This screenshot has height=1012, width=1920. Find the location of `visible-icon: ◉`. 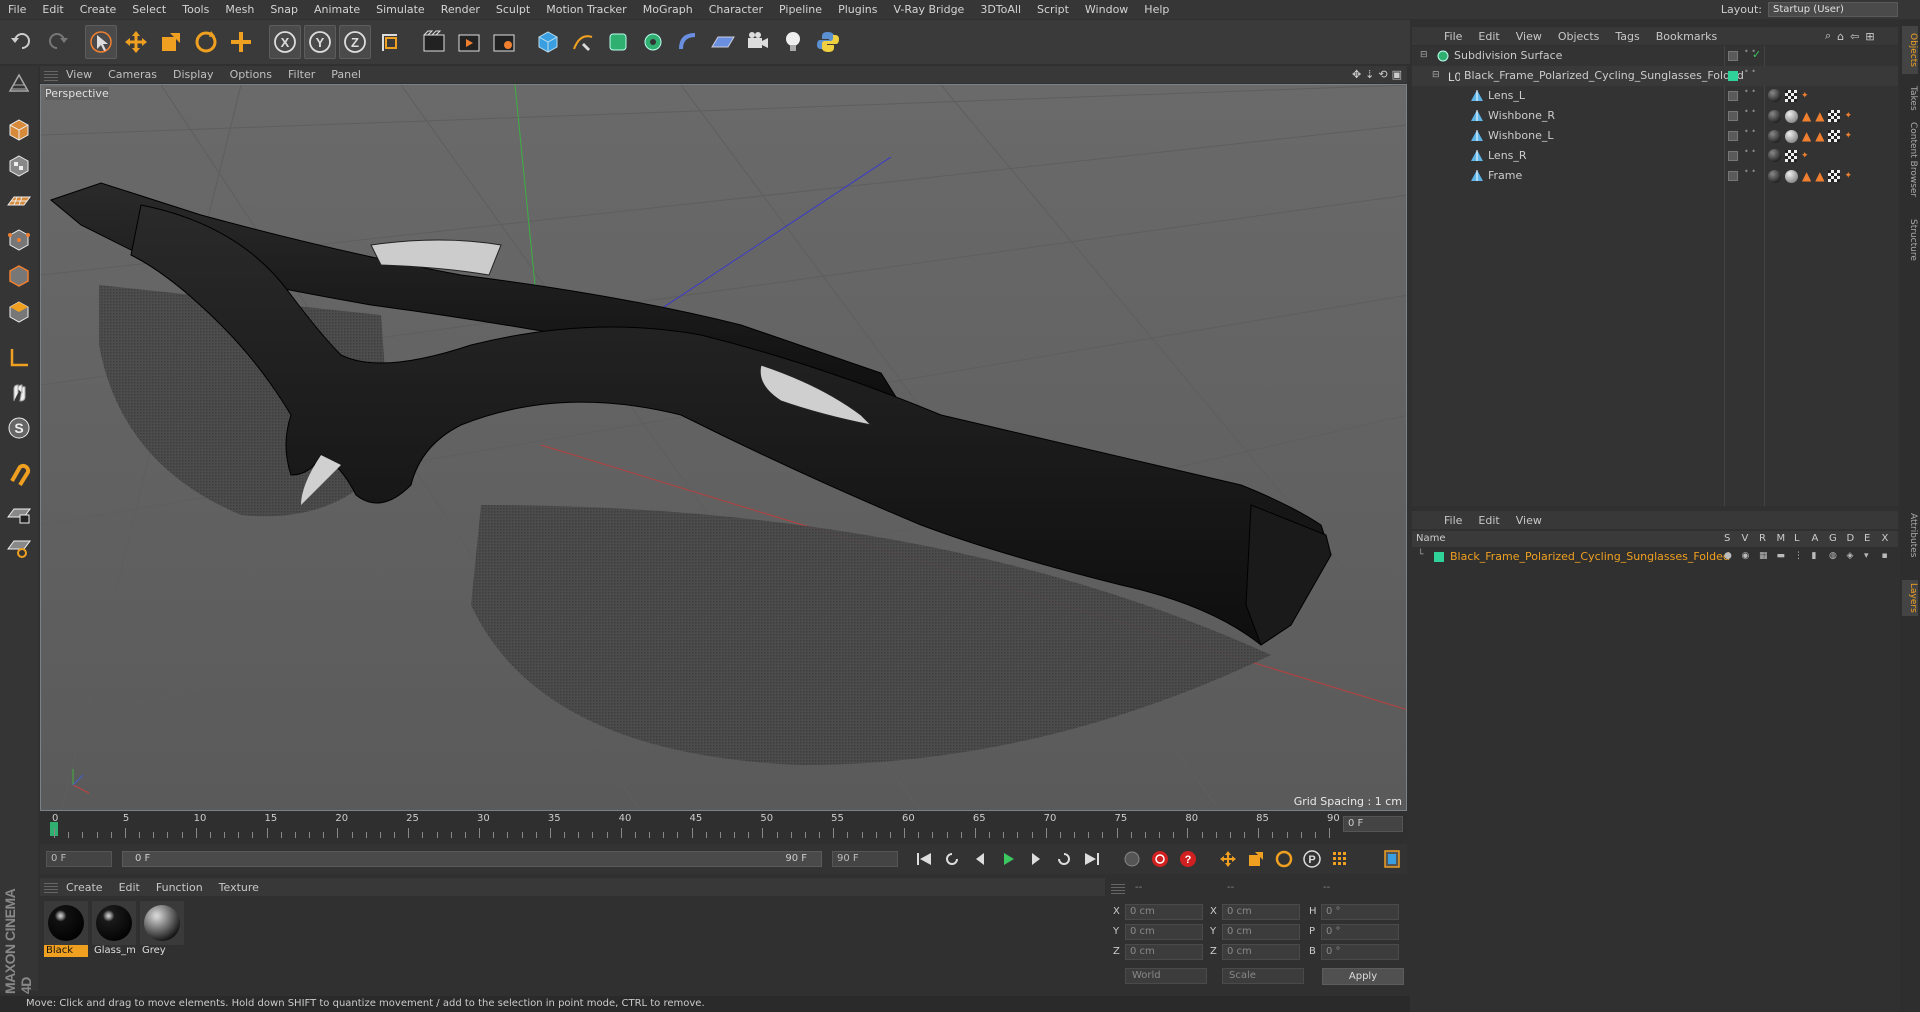

visible-icon: ◉ is located at coordinates (1747, 556).